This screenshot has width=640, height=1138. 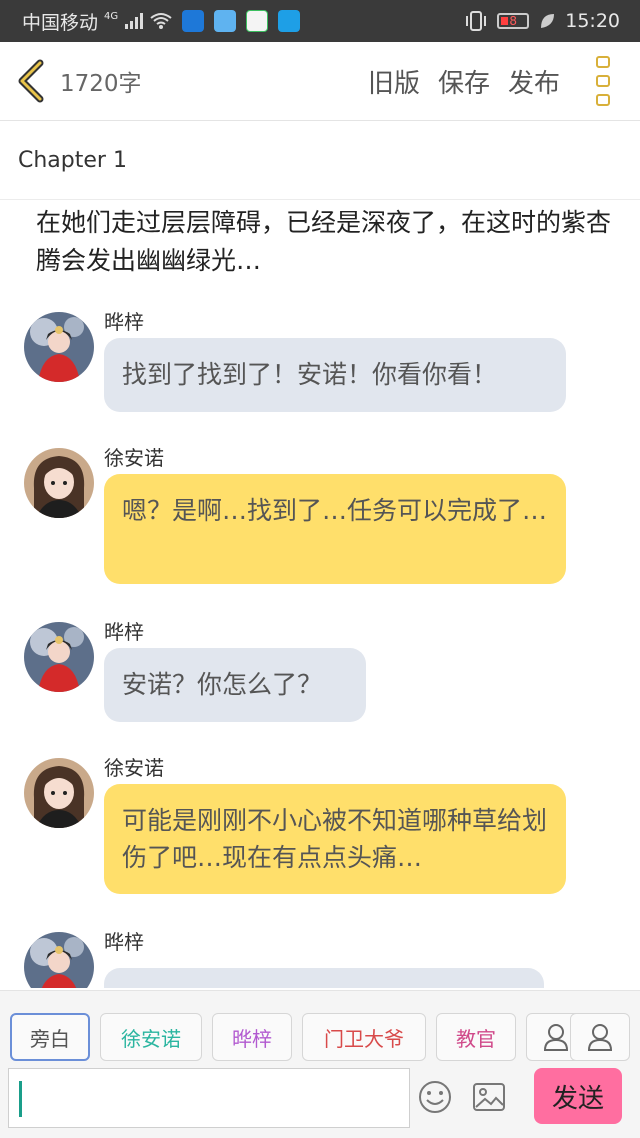 I want to click on alipay-app-icon, so click(x=289, y=21).